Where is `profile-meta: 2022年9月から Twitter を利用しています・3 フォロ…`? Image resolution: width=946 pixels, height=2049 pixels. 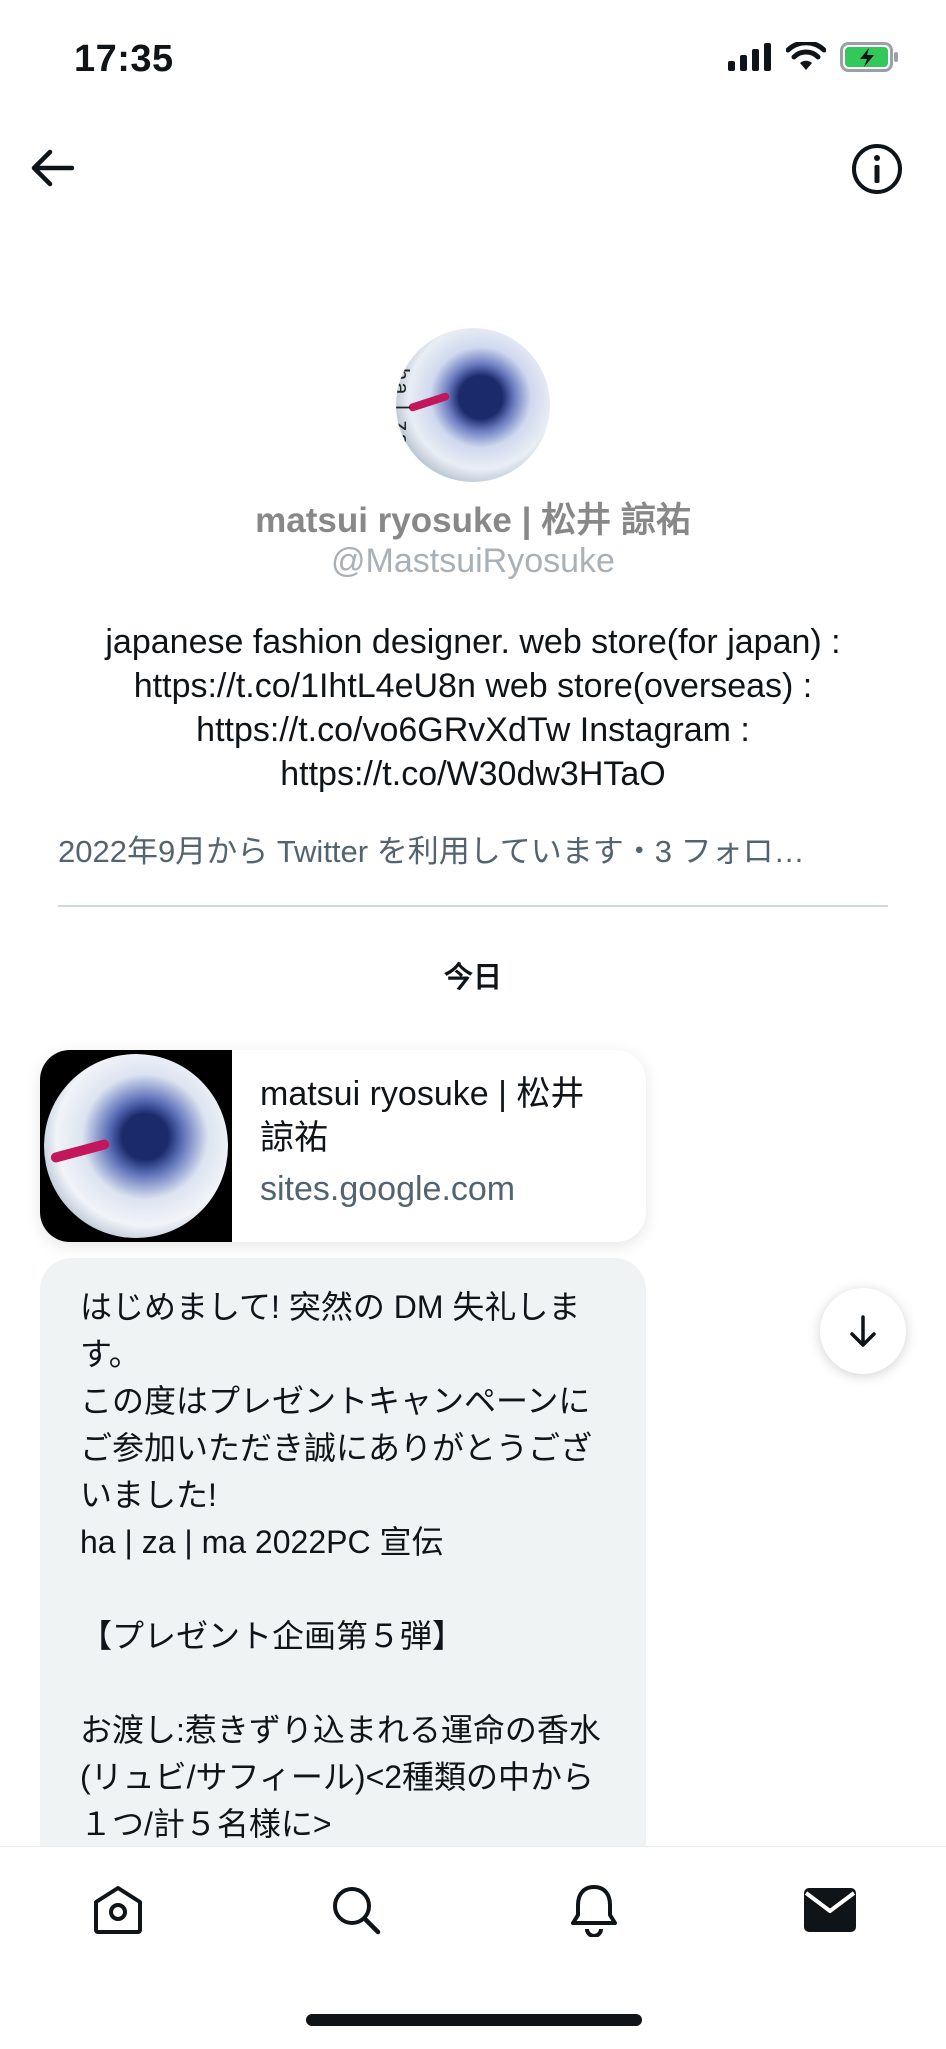
profile-meta: 2022年9月から Twitter を利用しています・3 フォロ… is located at coordinates (431, 851).